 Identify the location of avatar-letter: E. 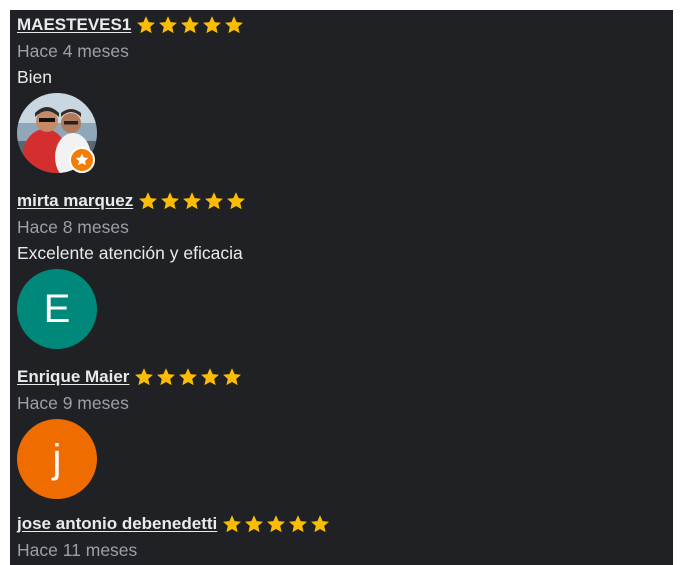
(57, 308).